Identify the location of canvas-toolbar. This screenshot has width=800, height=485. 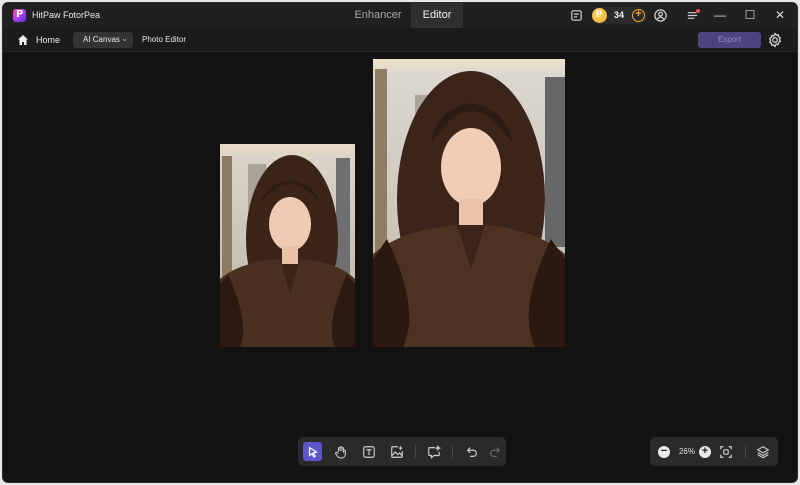
(402, 451).